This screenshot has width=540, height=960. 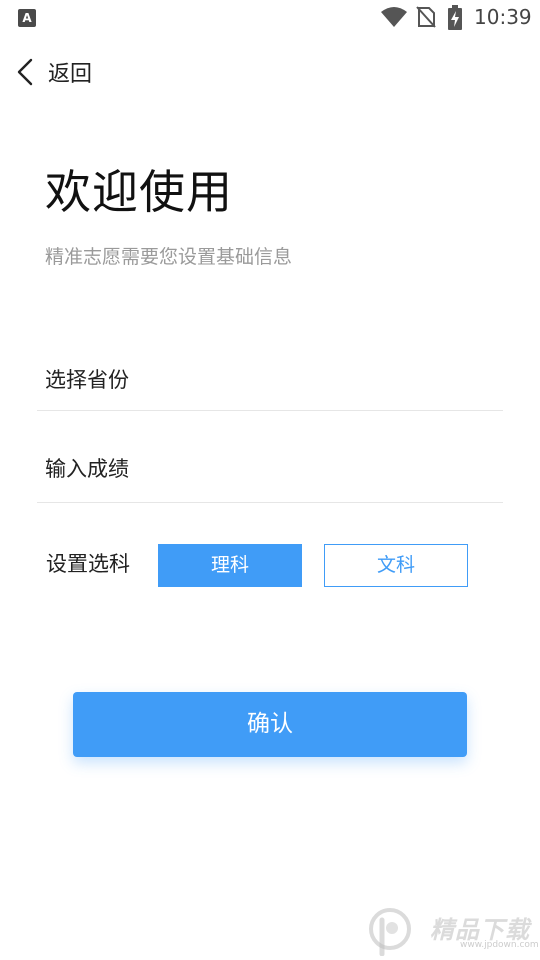 What do you see at coordinates (87, 380) in the screenshot?
I see `province-label: 选择省份` at bounding box center [87, 380].